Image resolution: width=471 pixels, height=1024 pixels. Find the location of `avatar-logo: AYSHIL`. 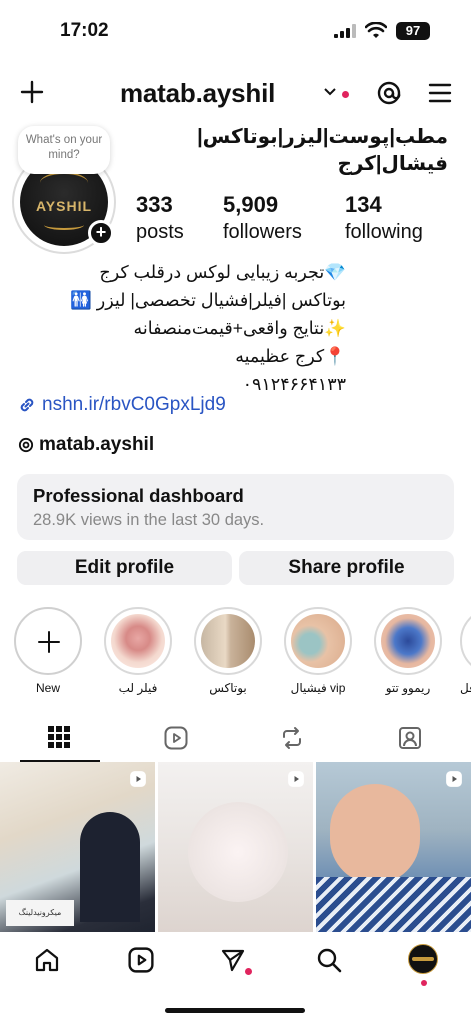

avatar-logo: AYSHIL is located at coordinates (64, 206).